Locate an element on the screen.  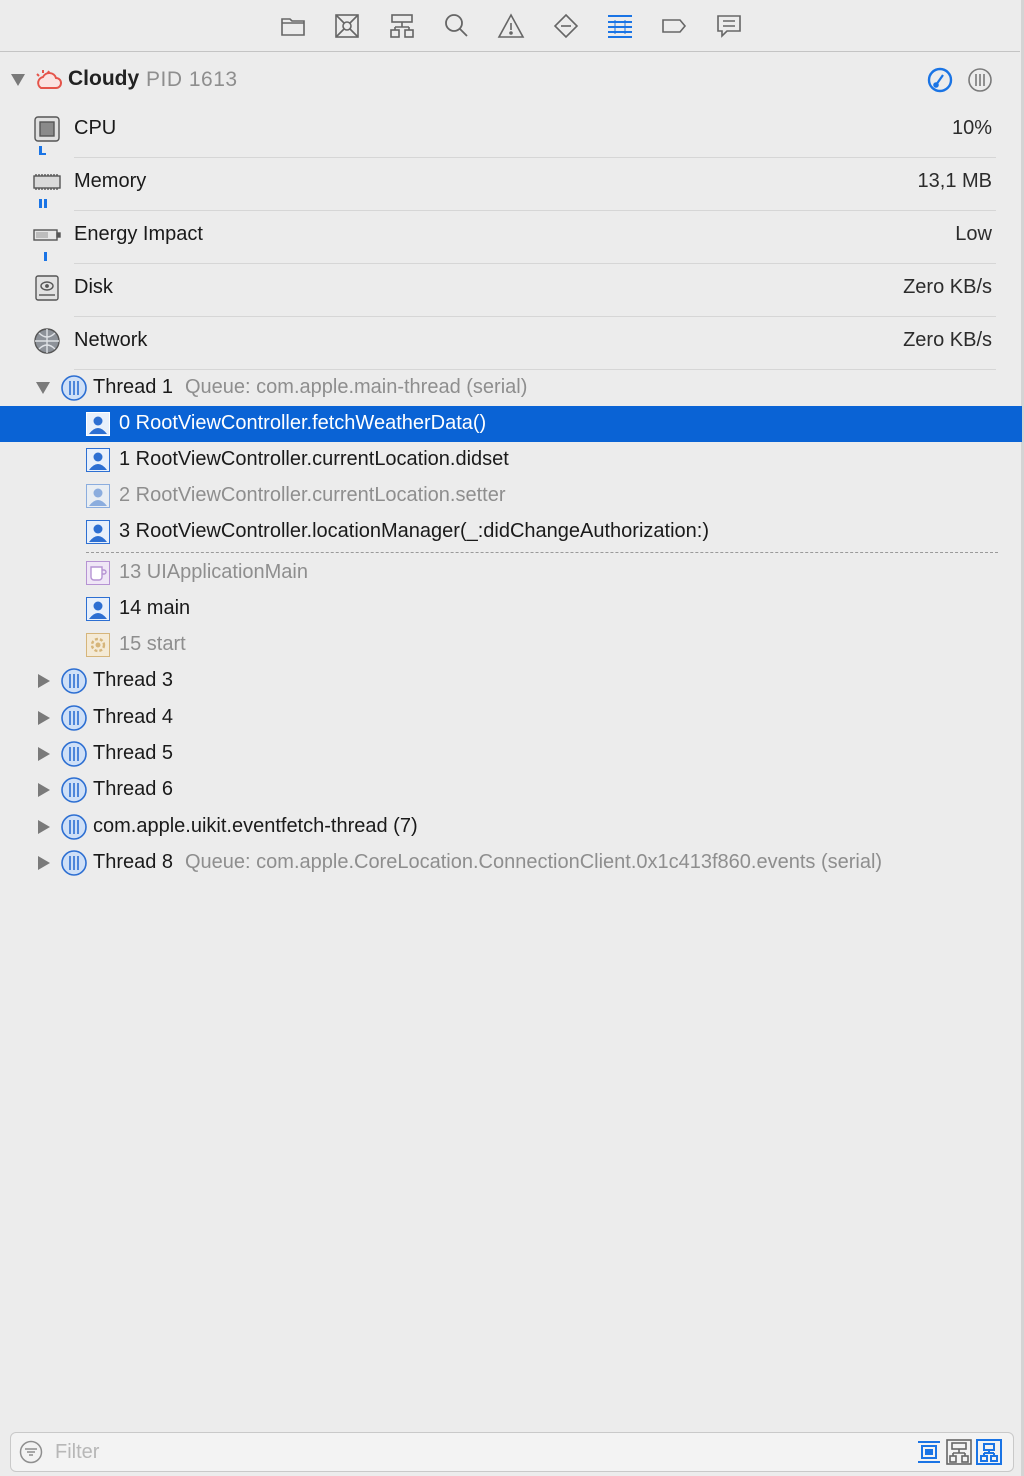
show-frames-with-debug-symbols-icon is located at coordinates (989, 1452).